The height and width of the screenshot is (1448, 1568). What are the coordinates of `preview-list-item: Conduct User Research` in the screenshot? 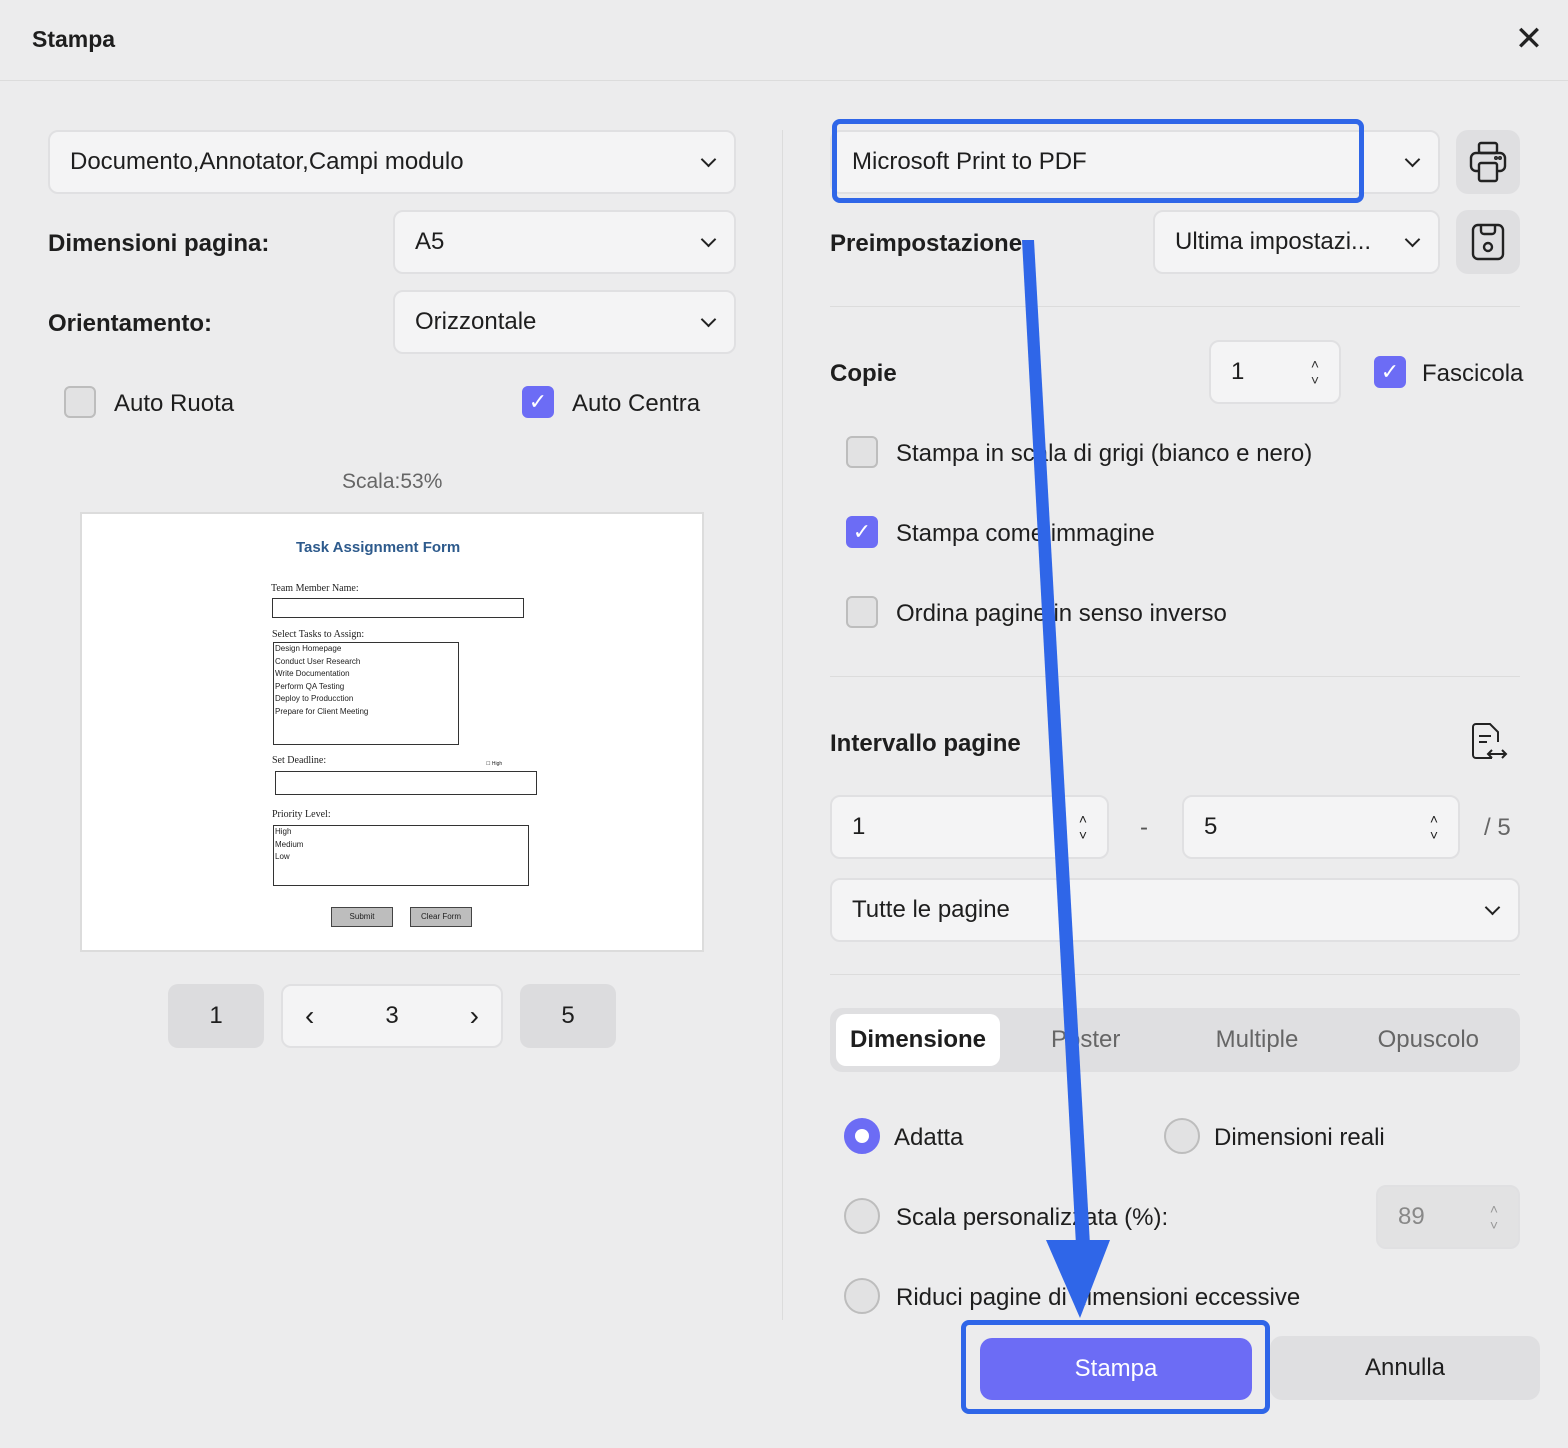 It's located at (318, 661).